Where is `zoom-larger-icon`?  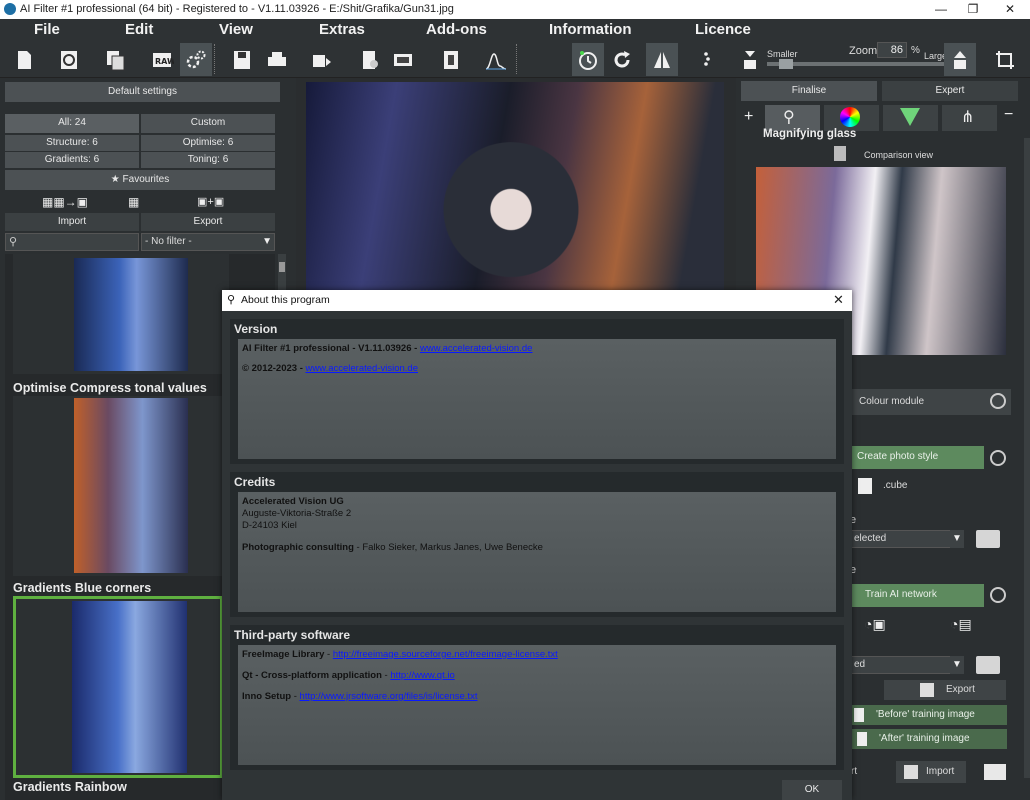
zoom-larger-icon is located at coordinates (960, 59).